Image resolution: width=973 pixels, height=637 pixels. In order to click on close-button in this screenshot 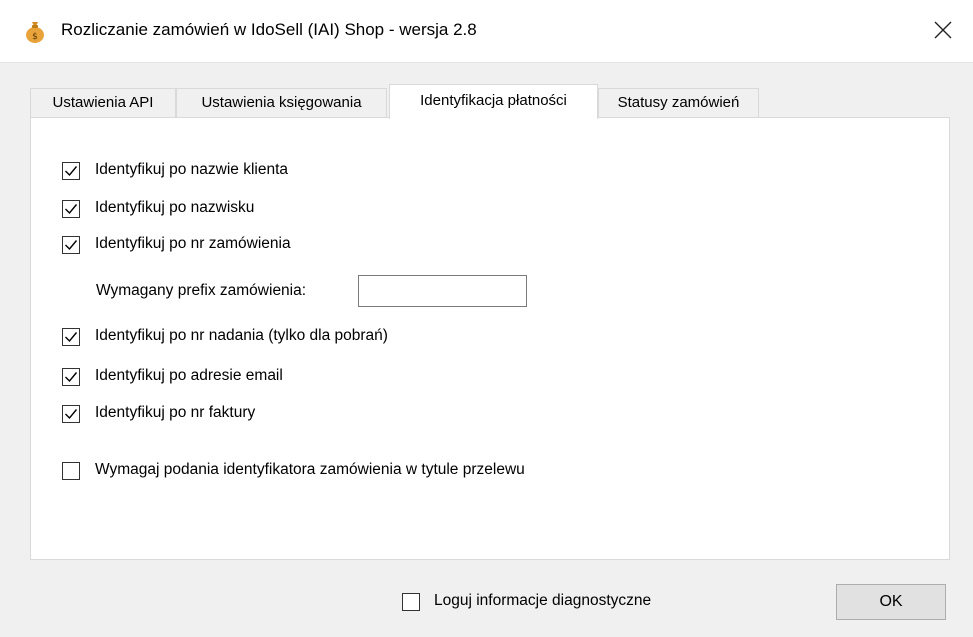, I will do `click(944, 31)`.